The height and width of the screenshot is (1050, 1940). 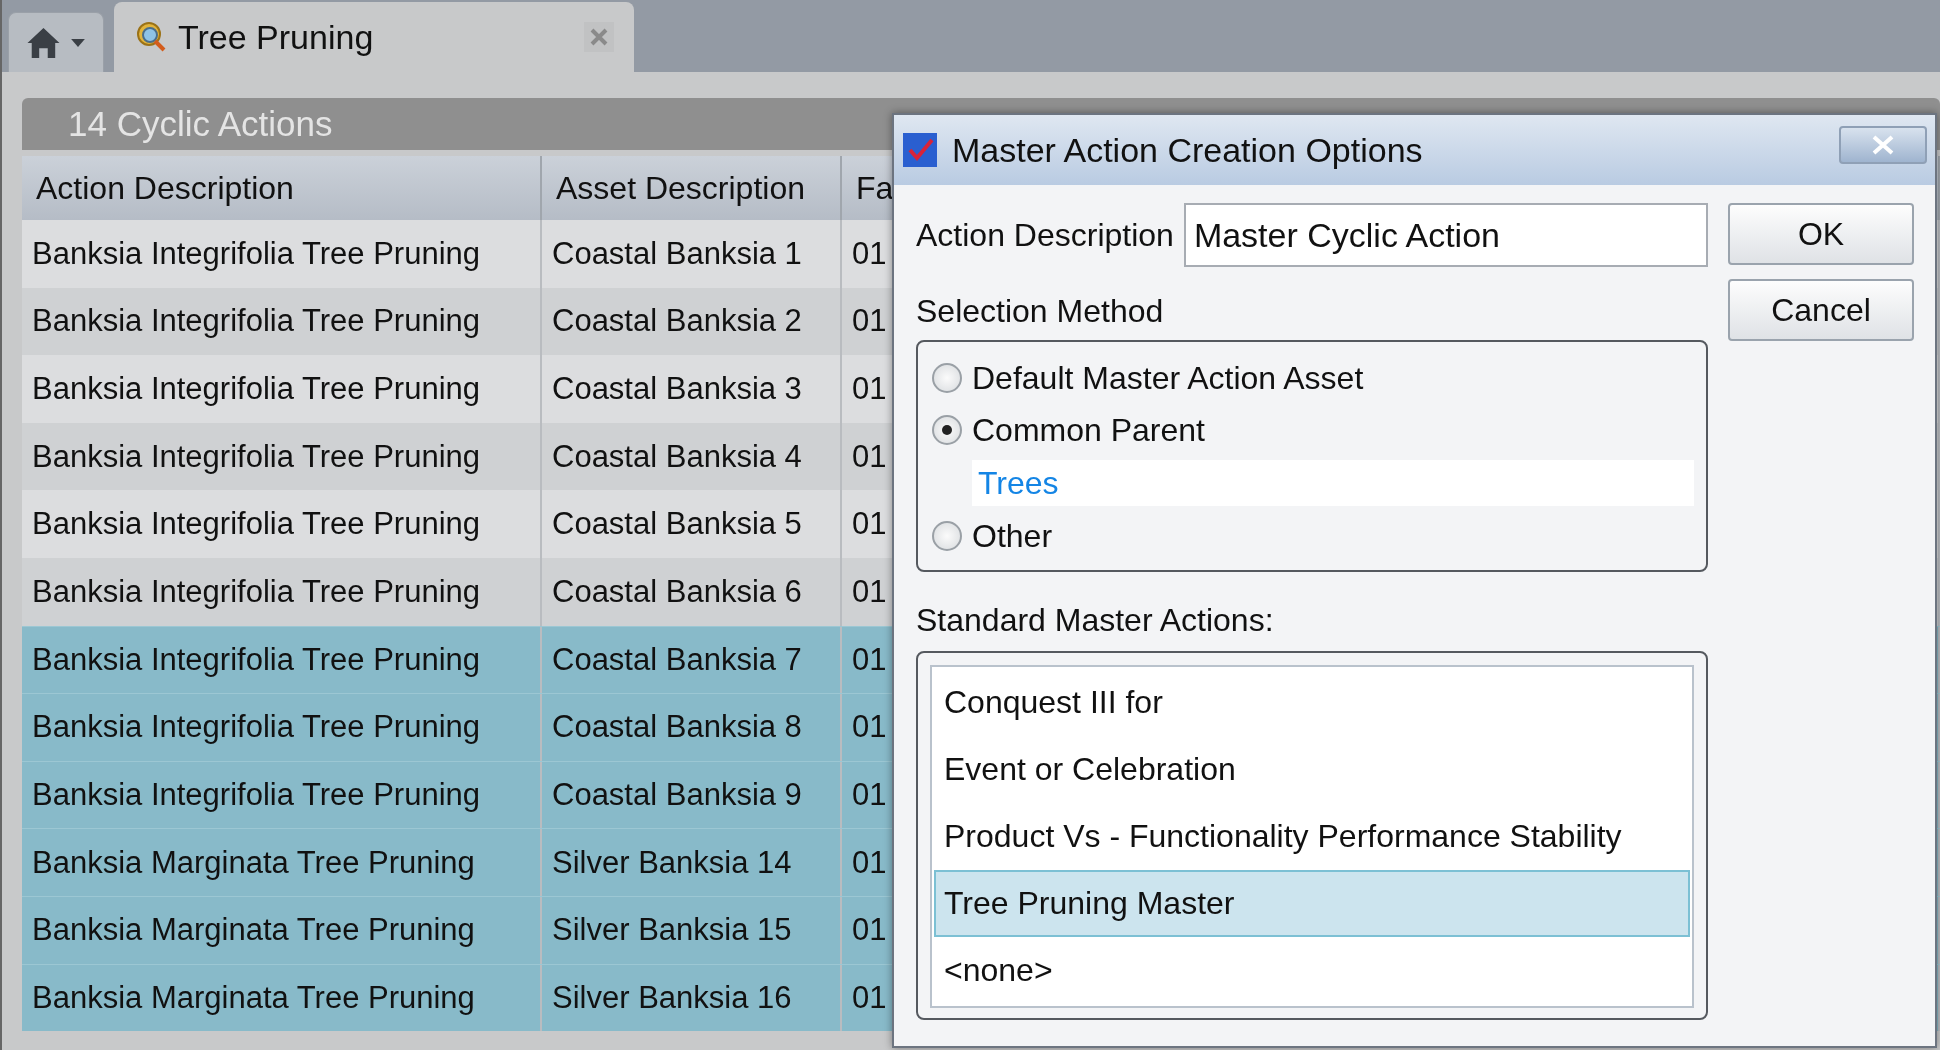 What do you see at coordinates (1188, 150) in the screenshot?
I see `dialog-title: Master Action Creation Options` at bounding box center [1188, 150].